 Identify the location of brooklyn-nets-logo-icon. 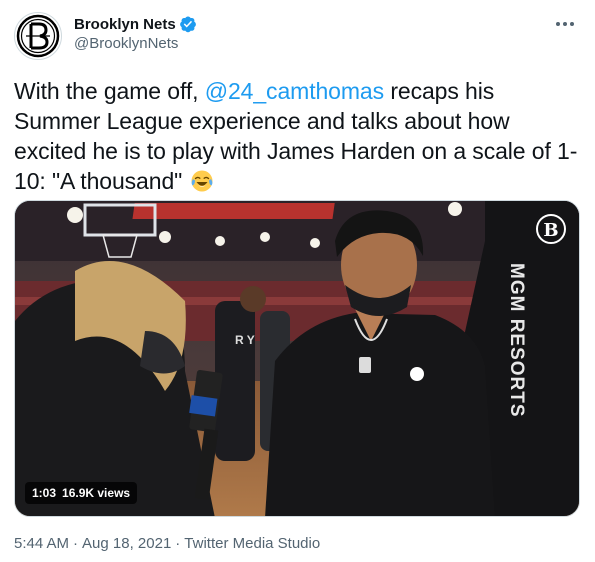
(38, 36).